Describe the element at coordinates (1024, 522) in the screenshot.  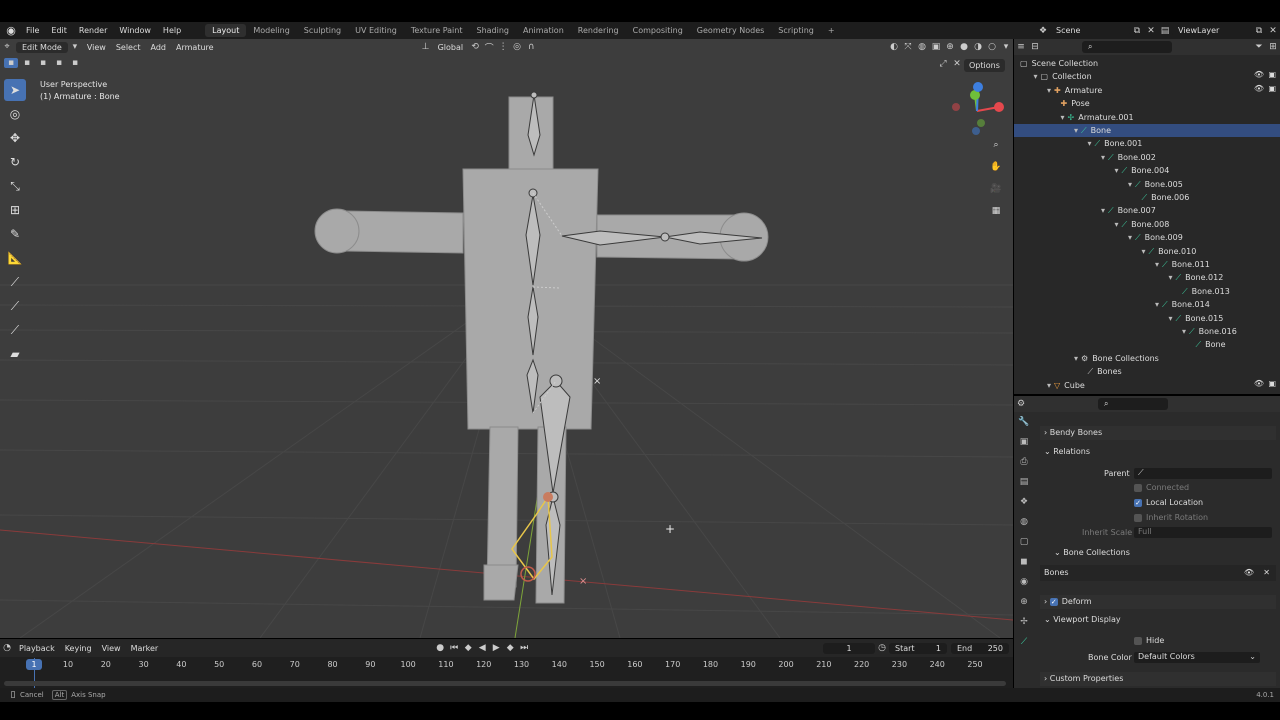
I see `world-tab-icon: ◍` at that location.